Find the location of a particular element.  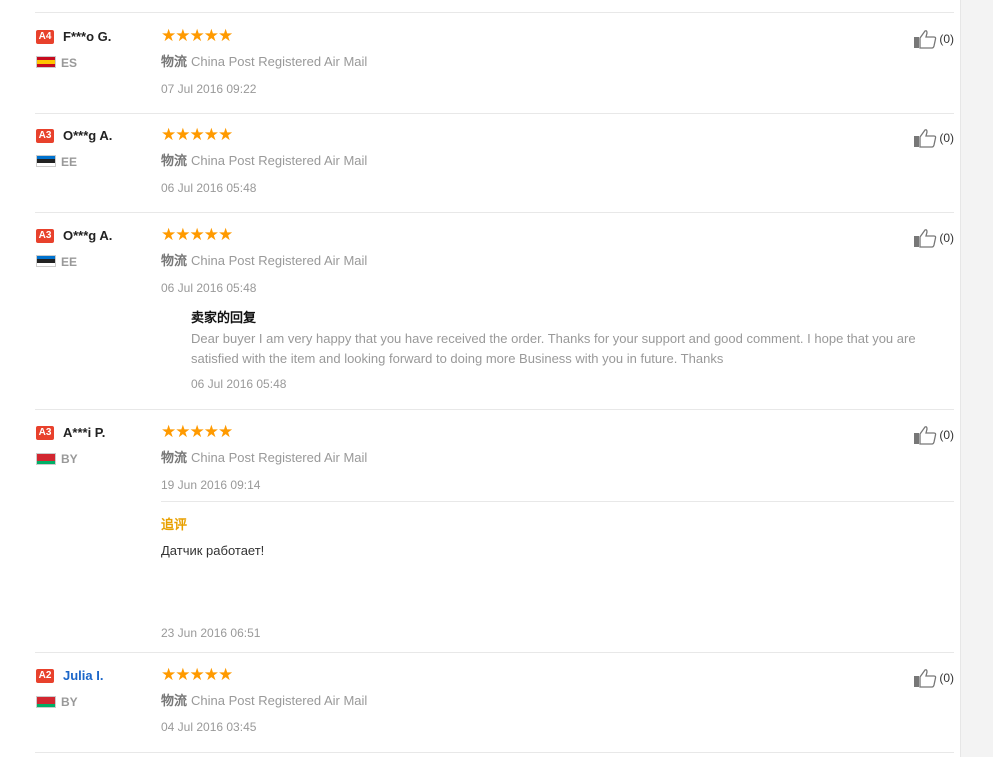

scrollbar is located at coordinates (976, 378).